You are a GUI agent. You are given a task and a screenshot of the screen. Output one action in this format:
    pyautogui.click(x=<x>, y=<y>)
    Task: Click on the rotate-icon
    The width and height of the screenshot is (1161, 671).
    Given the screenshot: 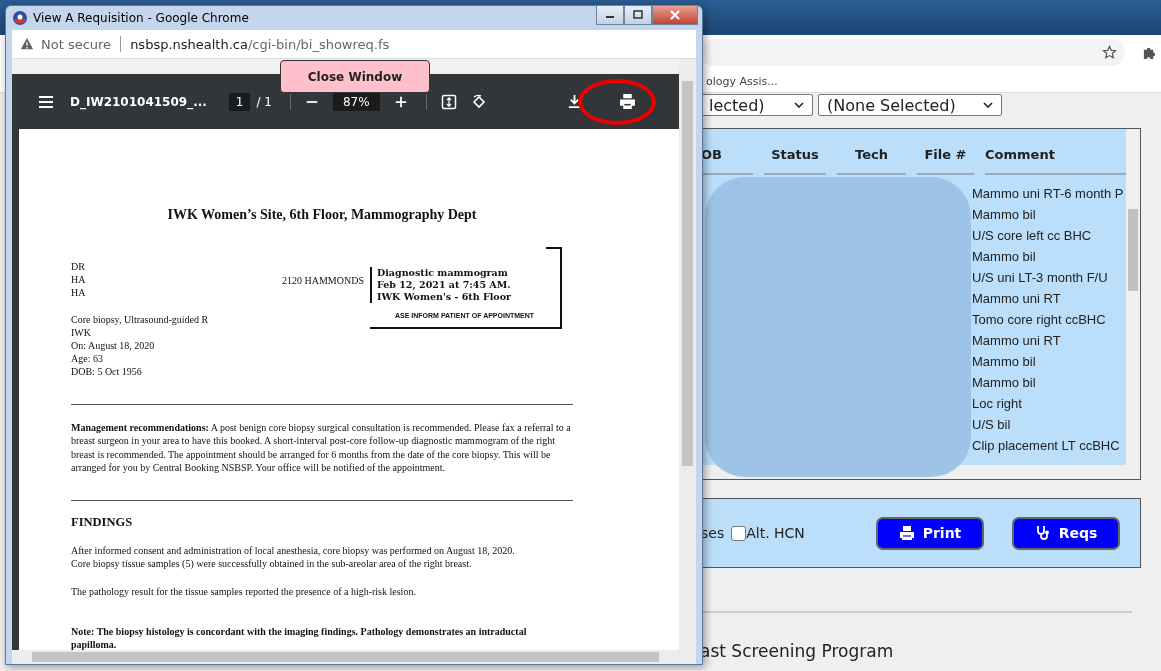 What is the action you would take?
    pyautogui.click(x=478, y=101)
    